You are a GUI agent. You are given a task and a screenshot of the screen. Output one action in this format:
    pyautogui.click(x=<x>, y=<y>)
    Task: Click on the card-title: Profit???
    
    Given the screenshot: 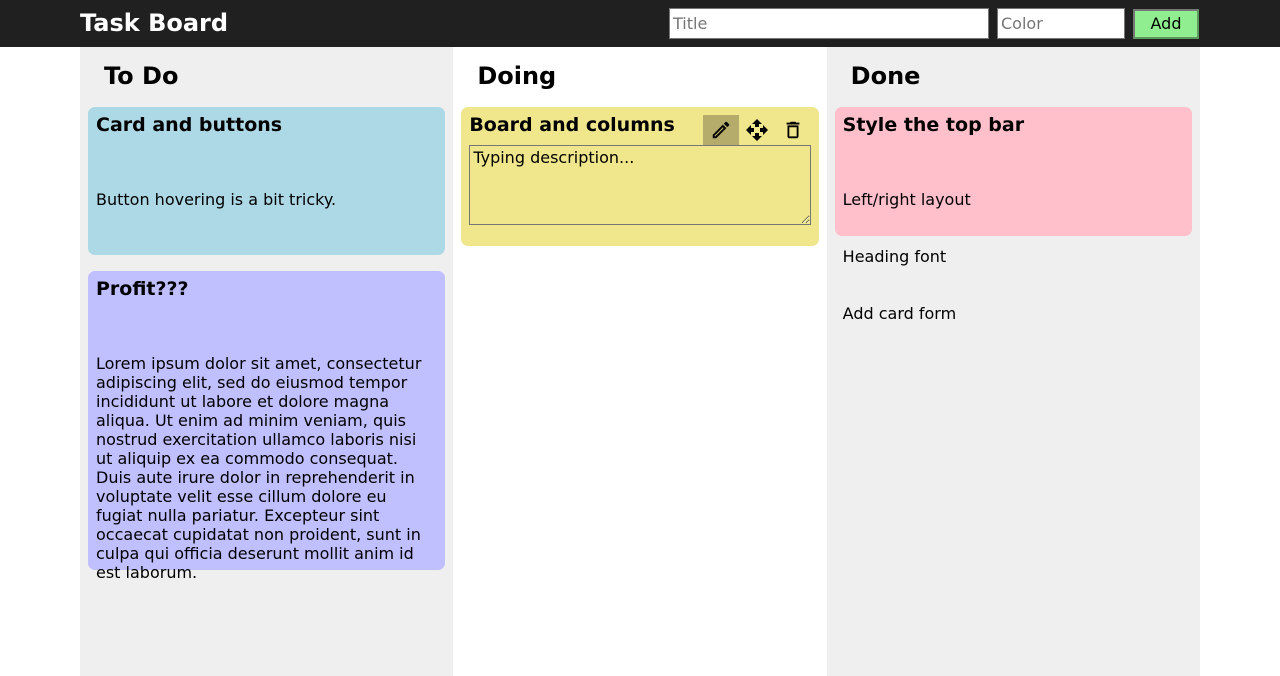 What is the action you would take?
    pyautogui.click(x=142, y=289)
    